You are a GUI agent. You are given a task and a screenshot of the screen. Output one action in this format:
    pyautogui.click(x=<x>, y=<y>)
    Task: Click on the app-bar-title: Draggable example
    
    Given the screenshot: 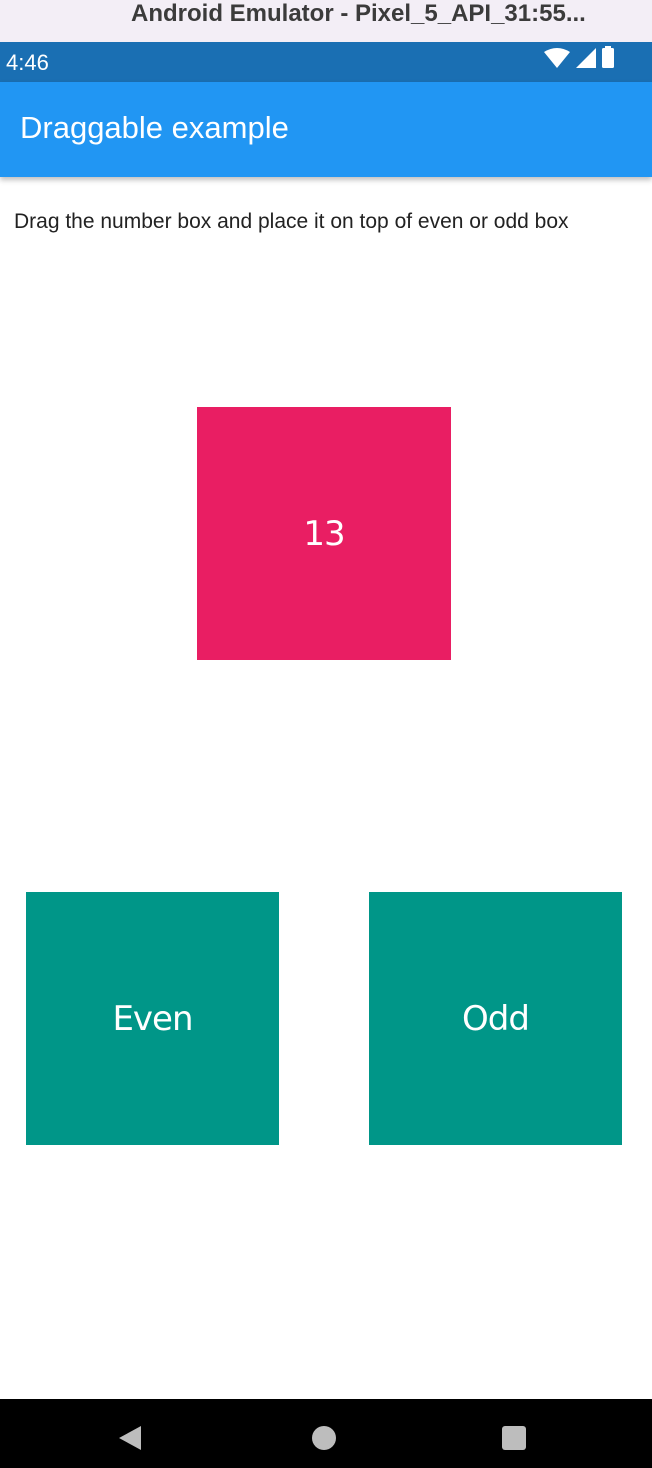 What is the action you would take?
    pyautogui.click(x=154, y=127)
    